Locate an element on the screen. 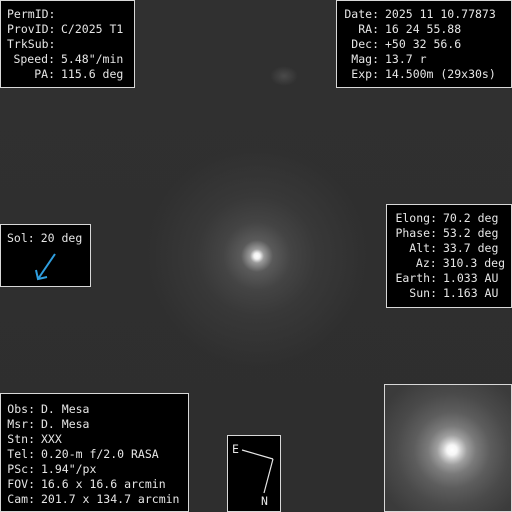 Image resolution: width=512 pixels, height=512 pixels. psc-row: PSc: 1.94"/px is located at coordinates (94, 469).